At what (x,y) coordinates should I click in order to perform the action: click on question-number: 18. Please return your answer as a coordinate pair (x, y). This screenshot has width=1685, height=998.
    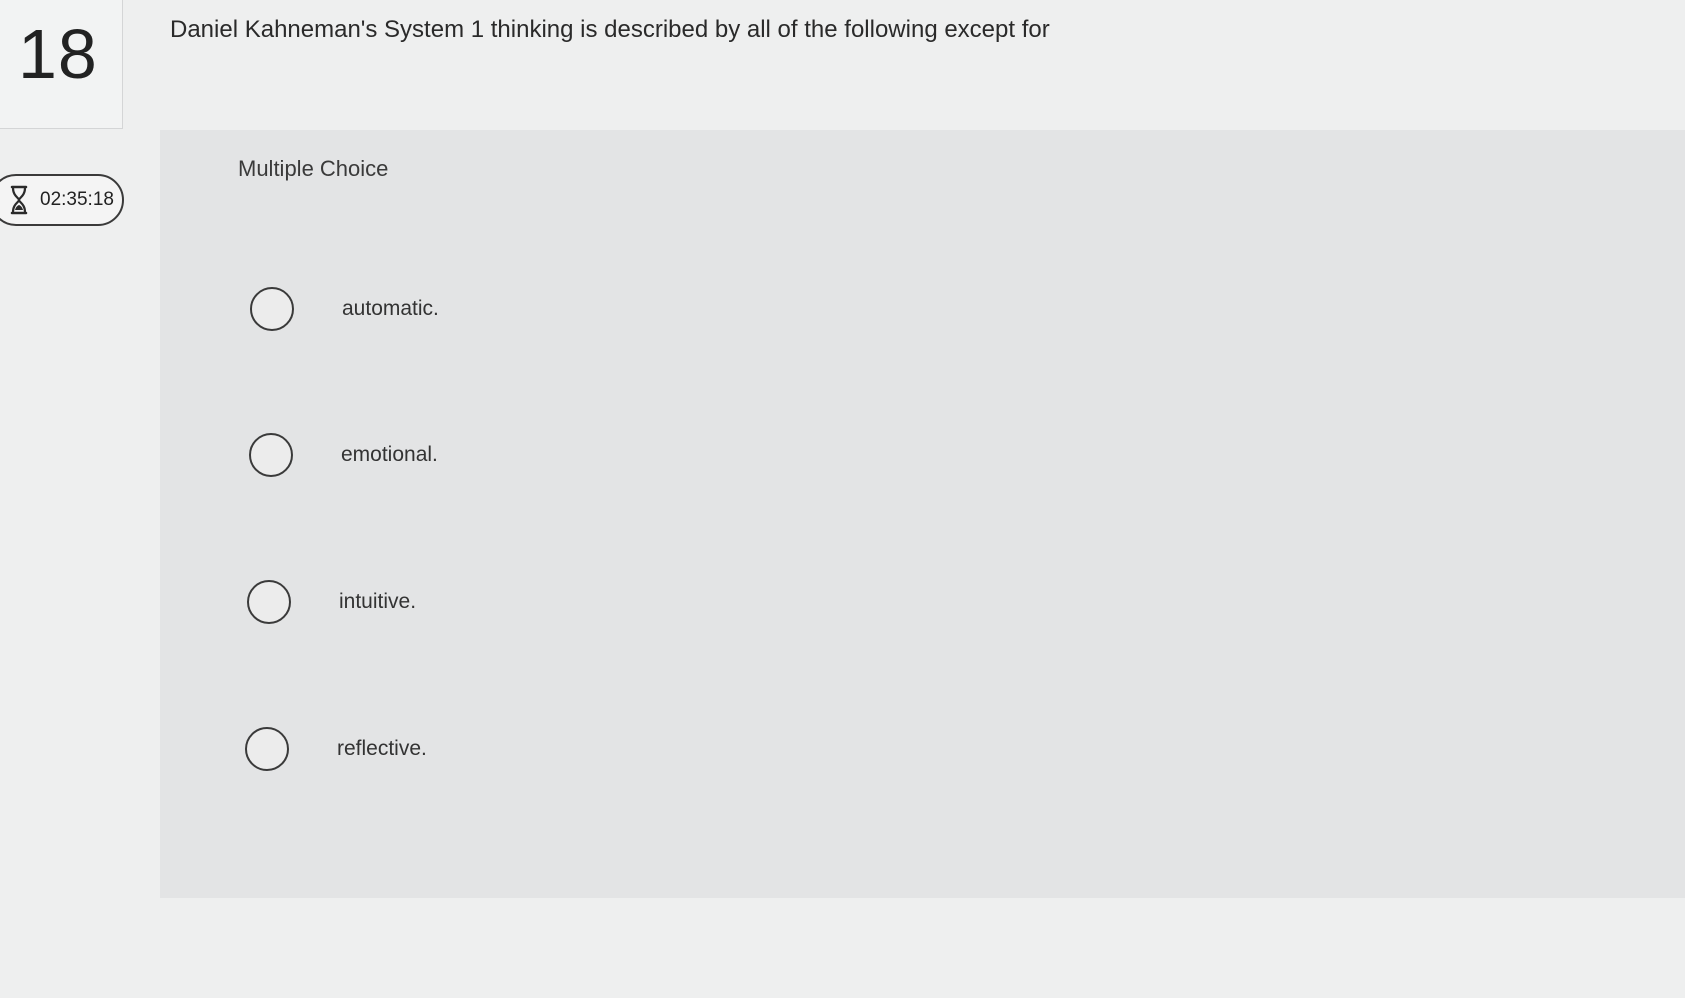
    Looking at the image, I should click on (58, 54).